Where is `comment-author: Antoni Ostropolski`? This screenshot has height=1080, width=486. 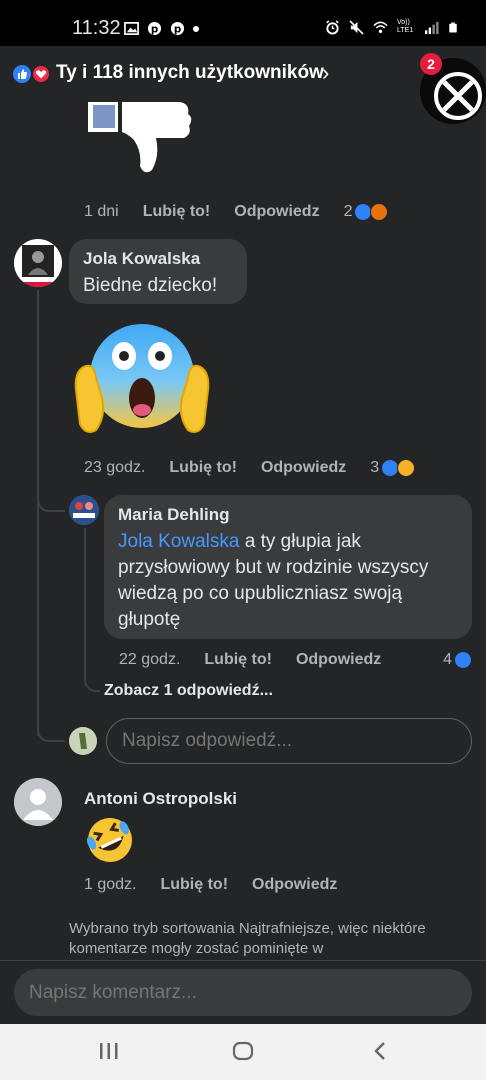
comment-author: Antoni Ostropolski is located at coordinates (160, 799).